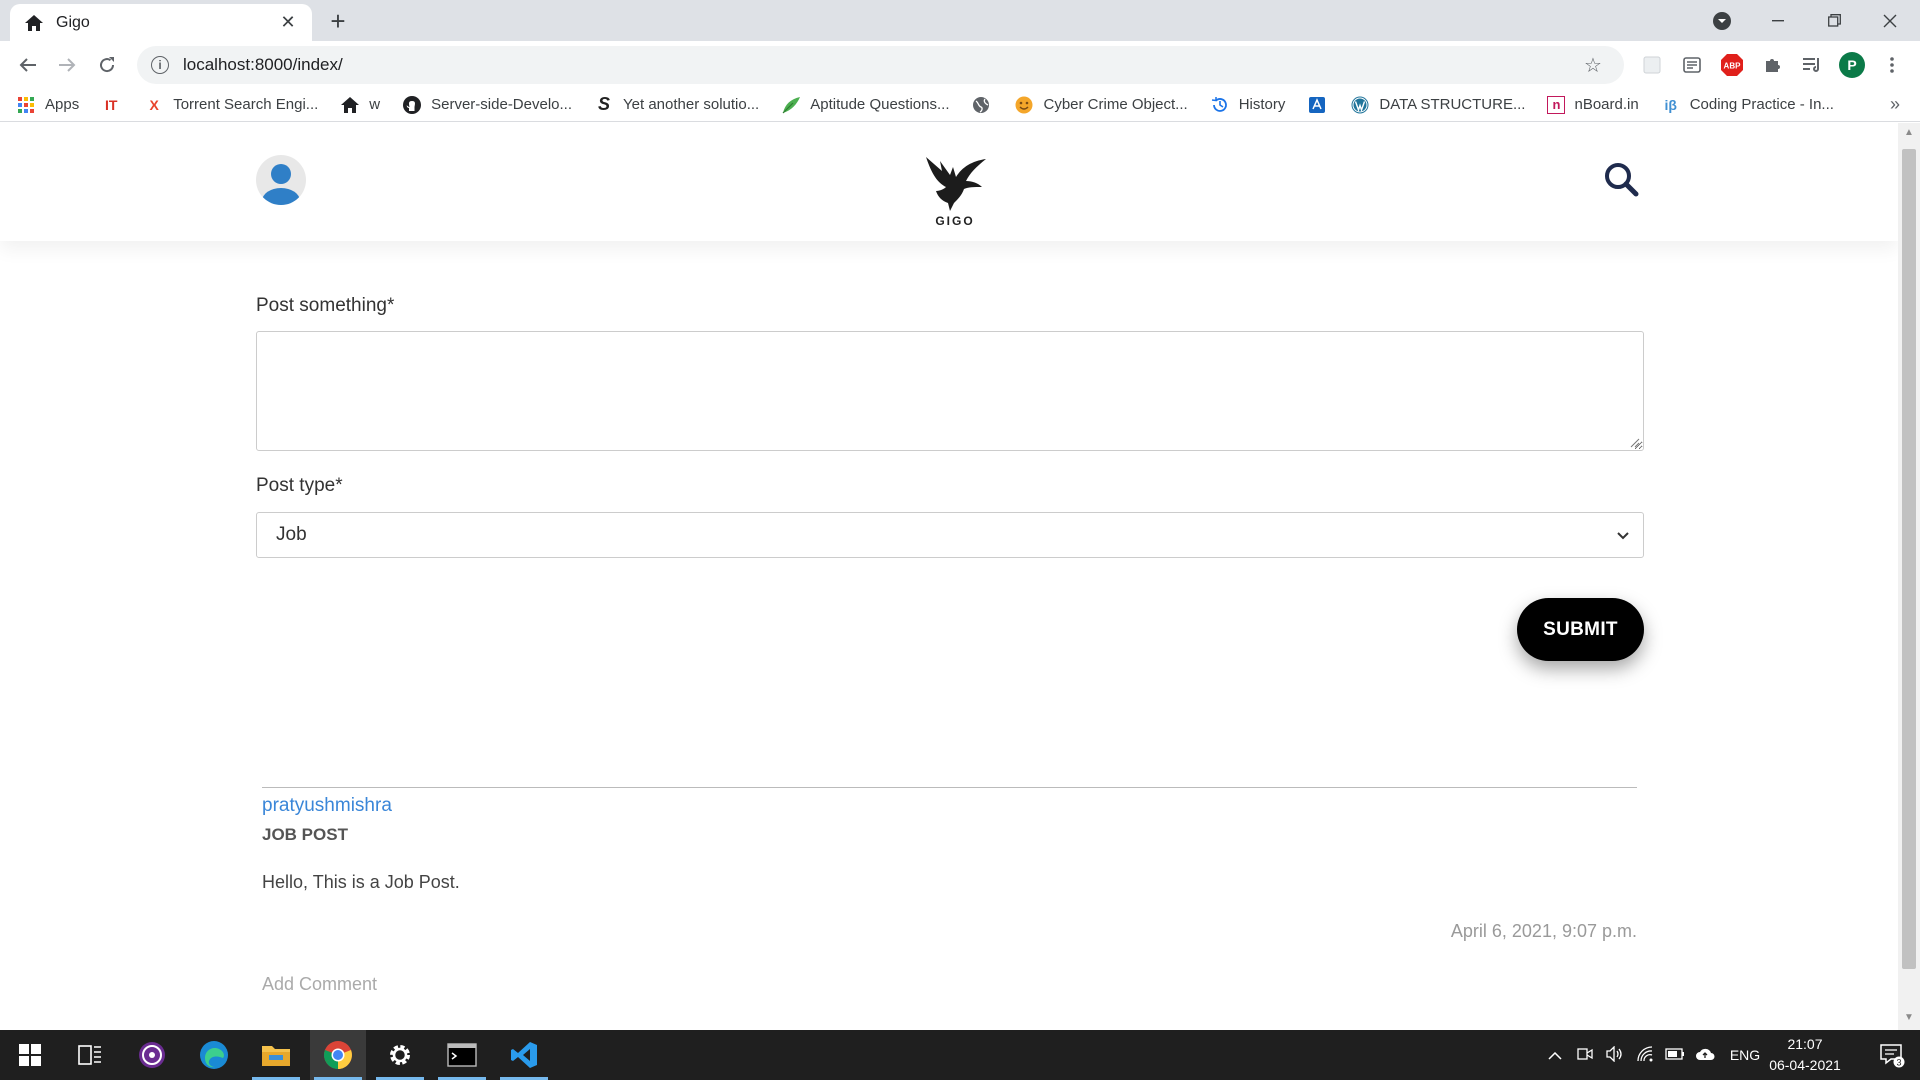 The width and height of the screenshot is (1920, 1080). What do you see at coordinates (1772, 65) in the screenshot?
I see `extensions-puzzle-icon` at bounding box center [1772, 65].